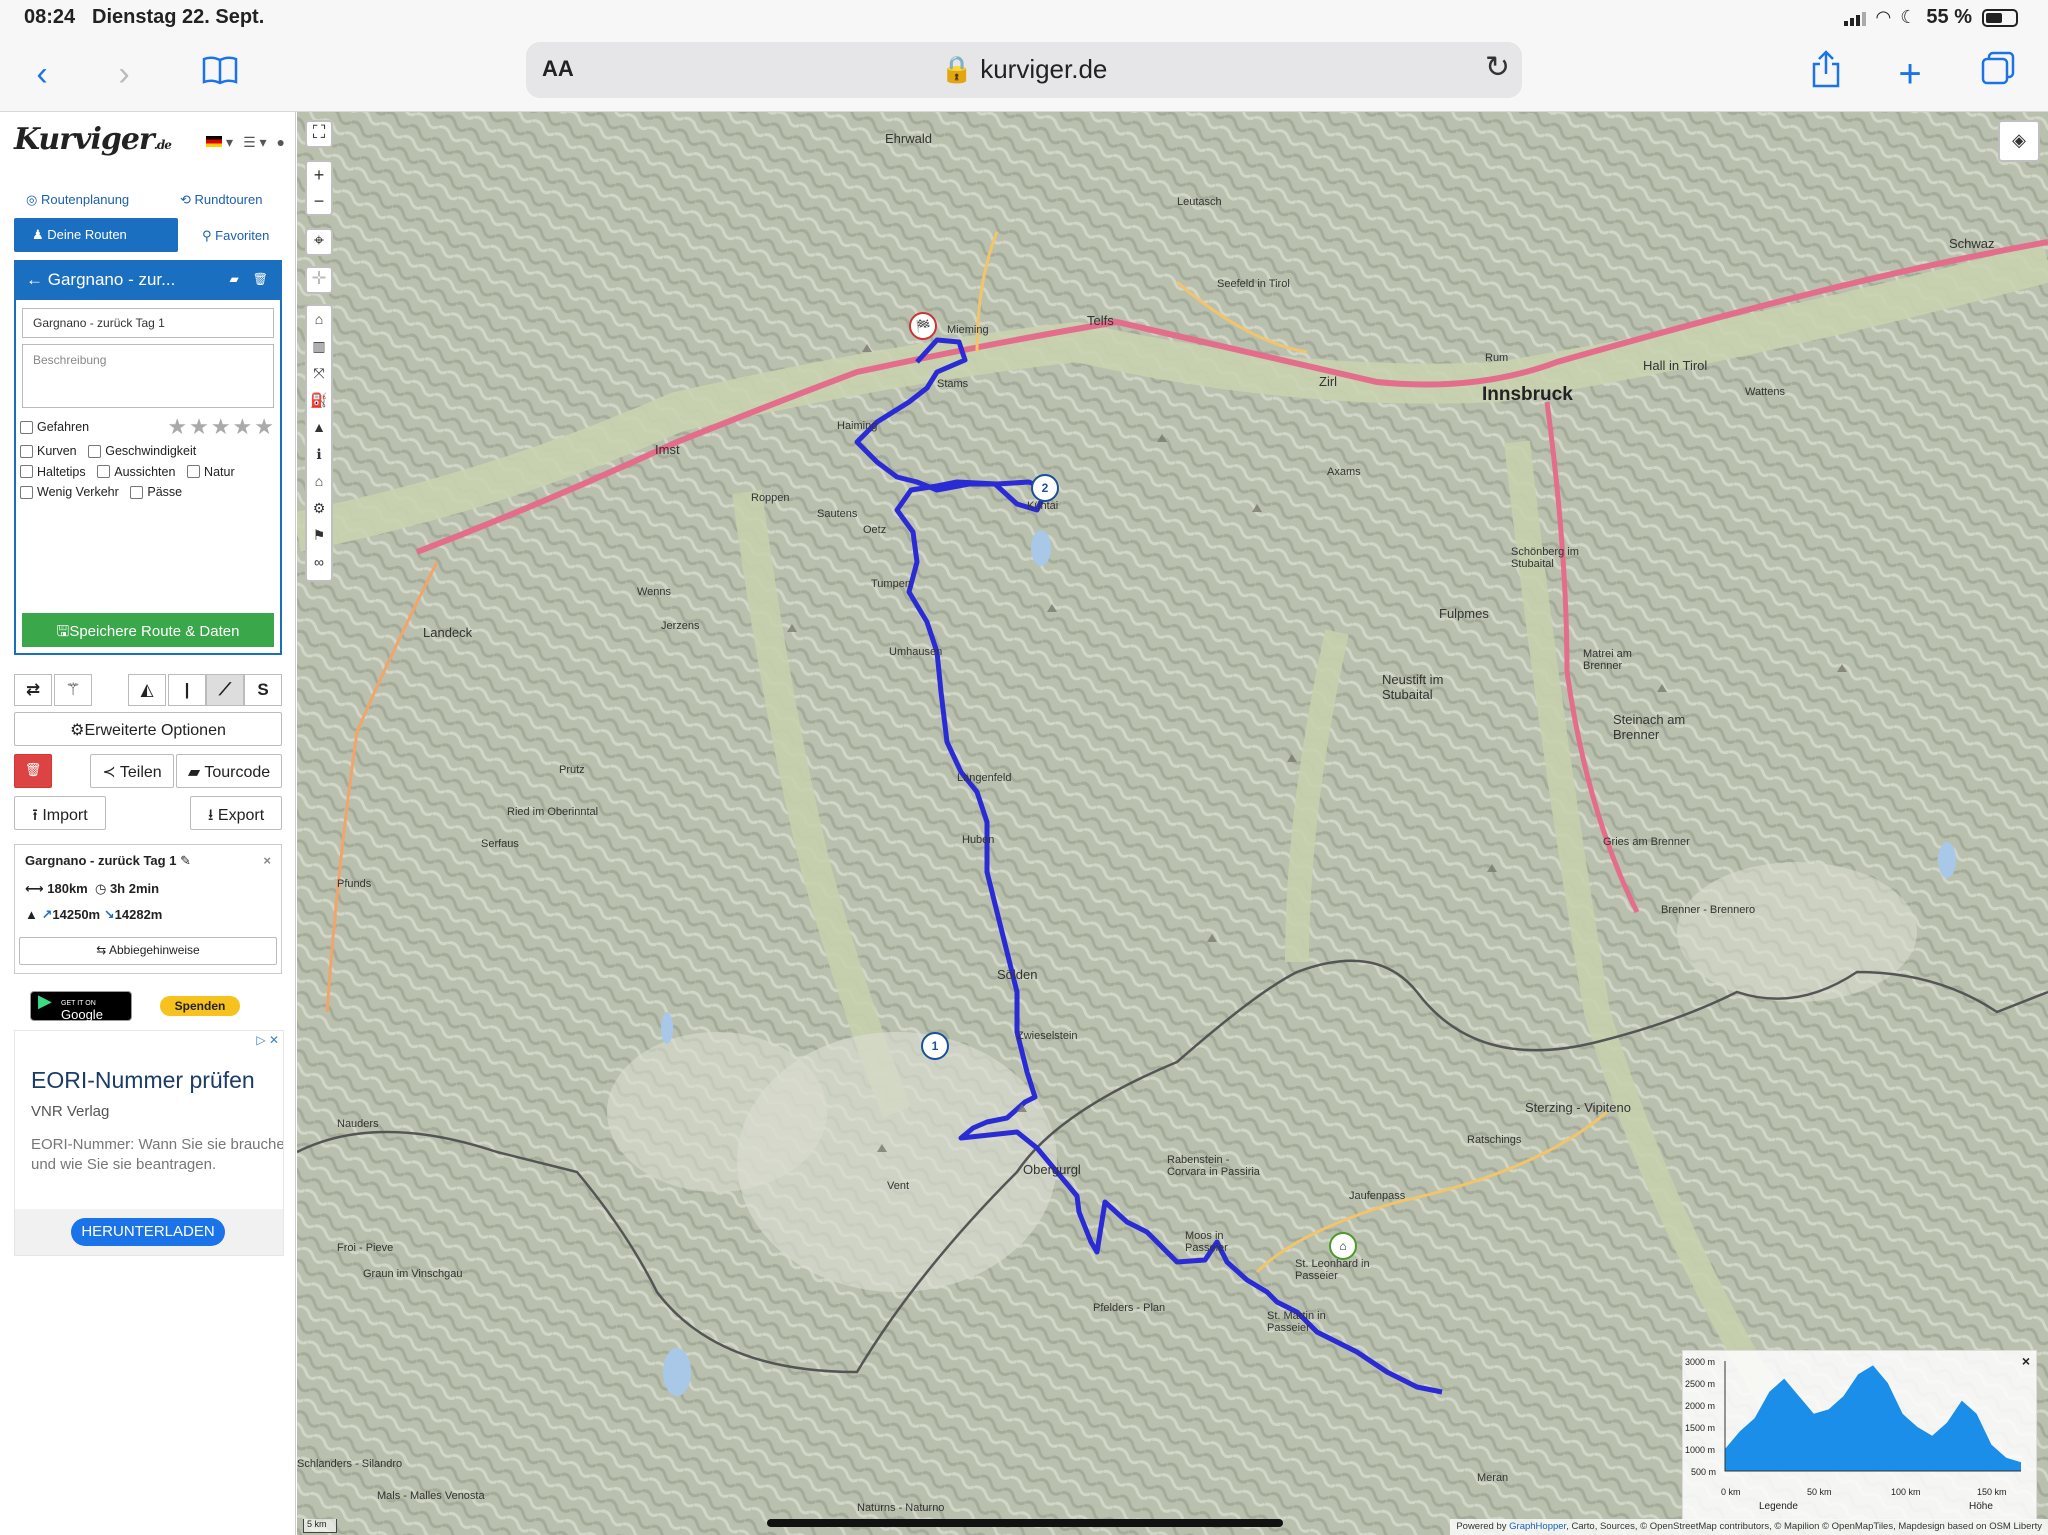 This screenshot has width=2048, height=1535. I want to click on forward-icon: ›, so click(124, 74).